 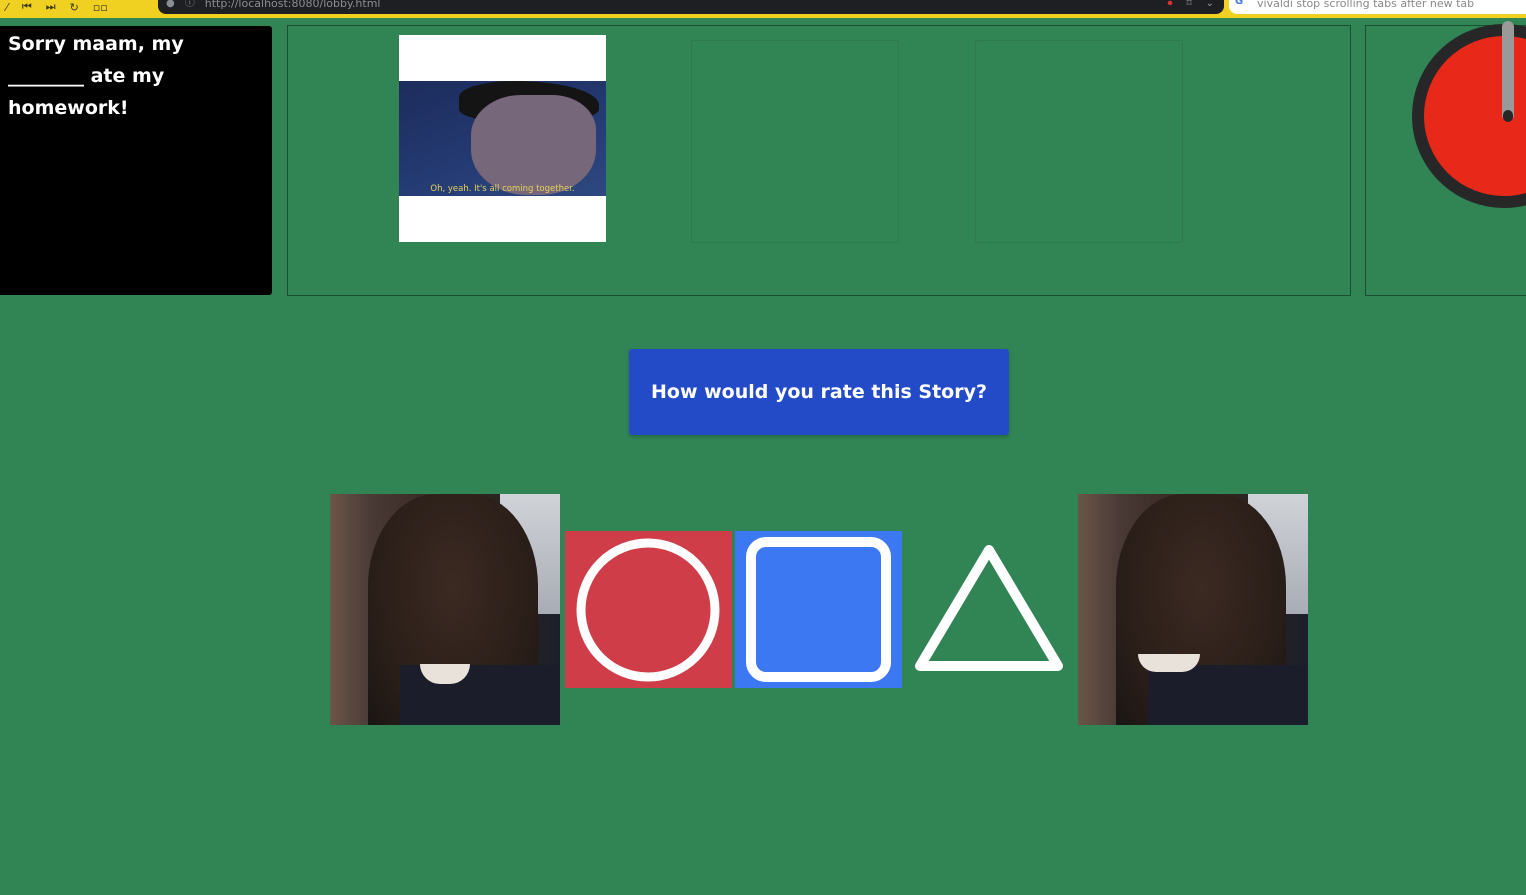 I want to click on shield-icon: ●, so click(x=170, y=4).